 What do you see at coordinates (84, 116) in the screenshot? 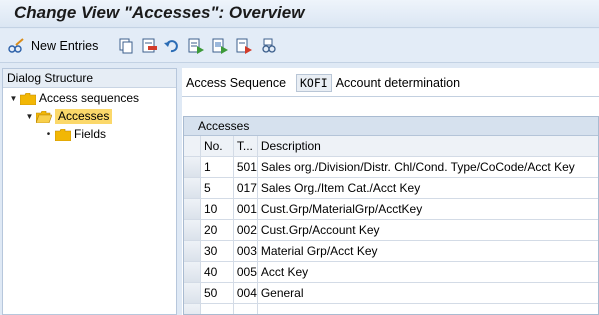
I see `tree-node-label: Accesses` at bounding box center [84, 116].